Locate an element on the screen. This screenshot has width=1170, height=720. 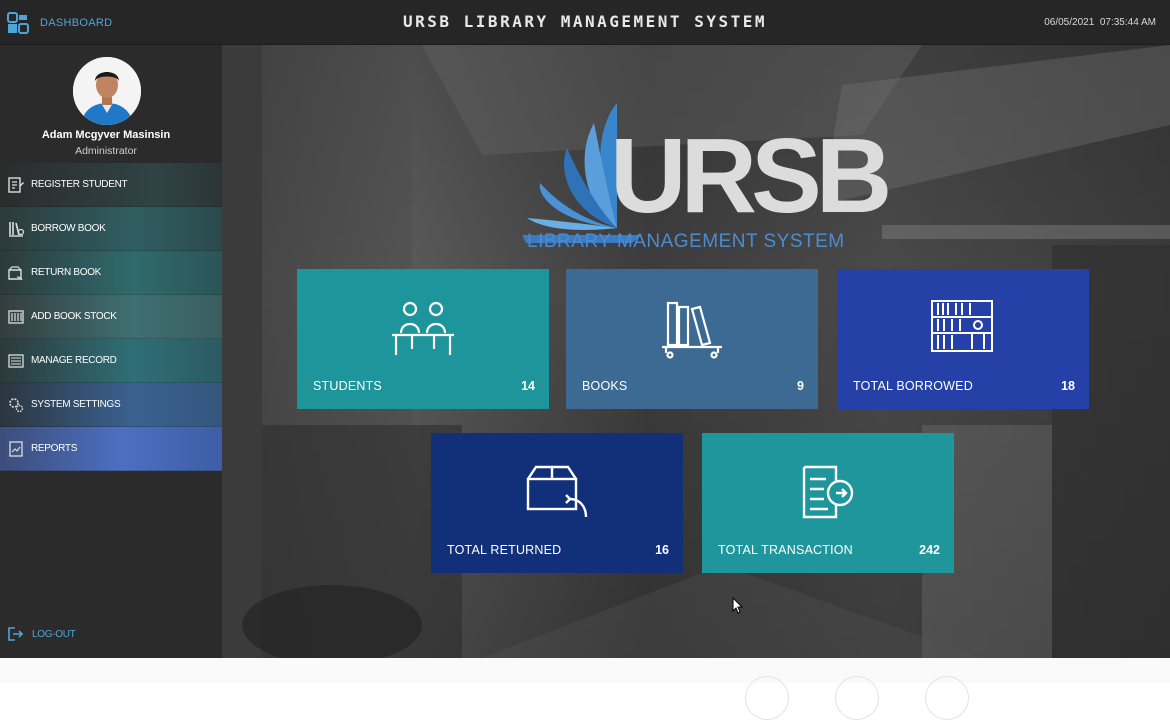
window-footer is located at coordinates (585, 689).